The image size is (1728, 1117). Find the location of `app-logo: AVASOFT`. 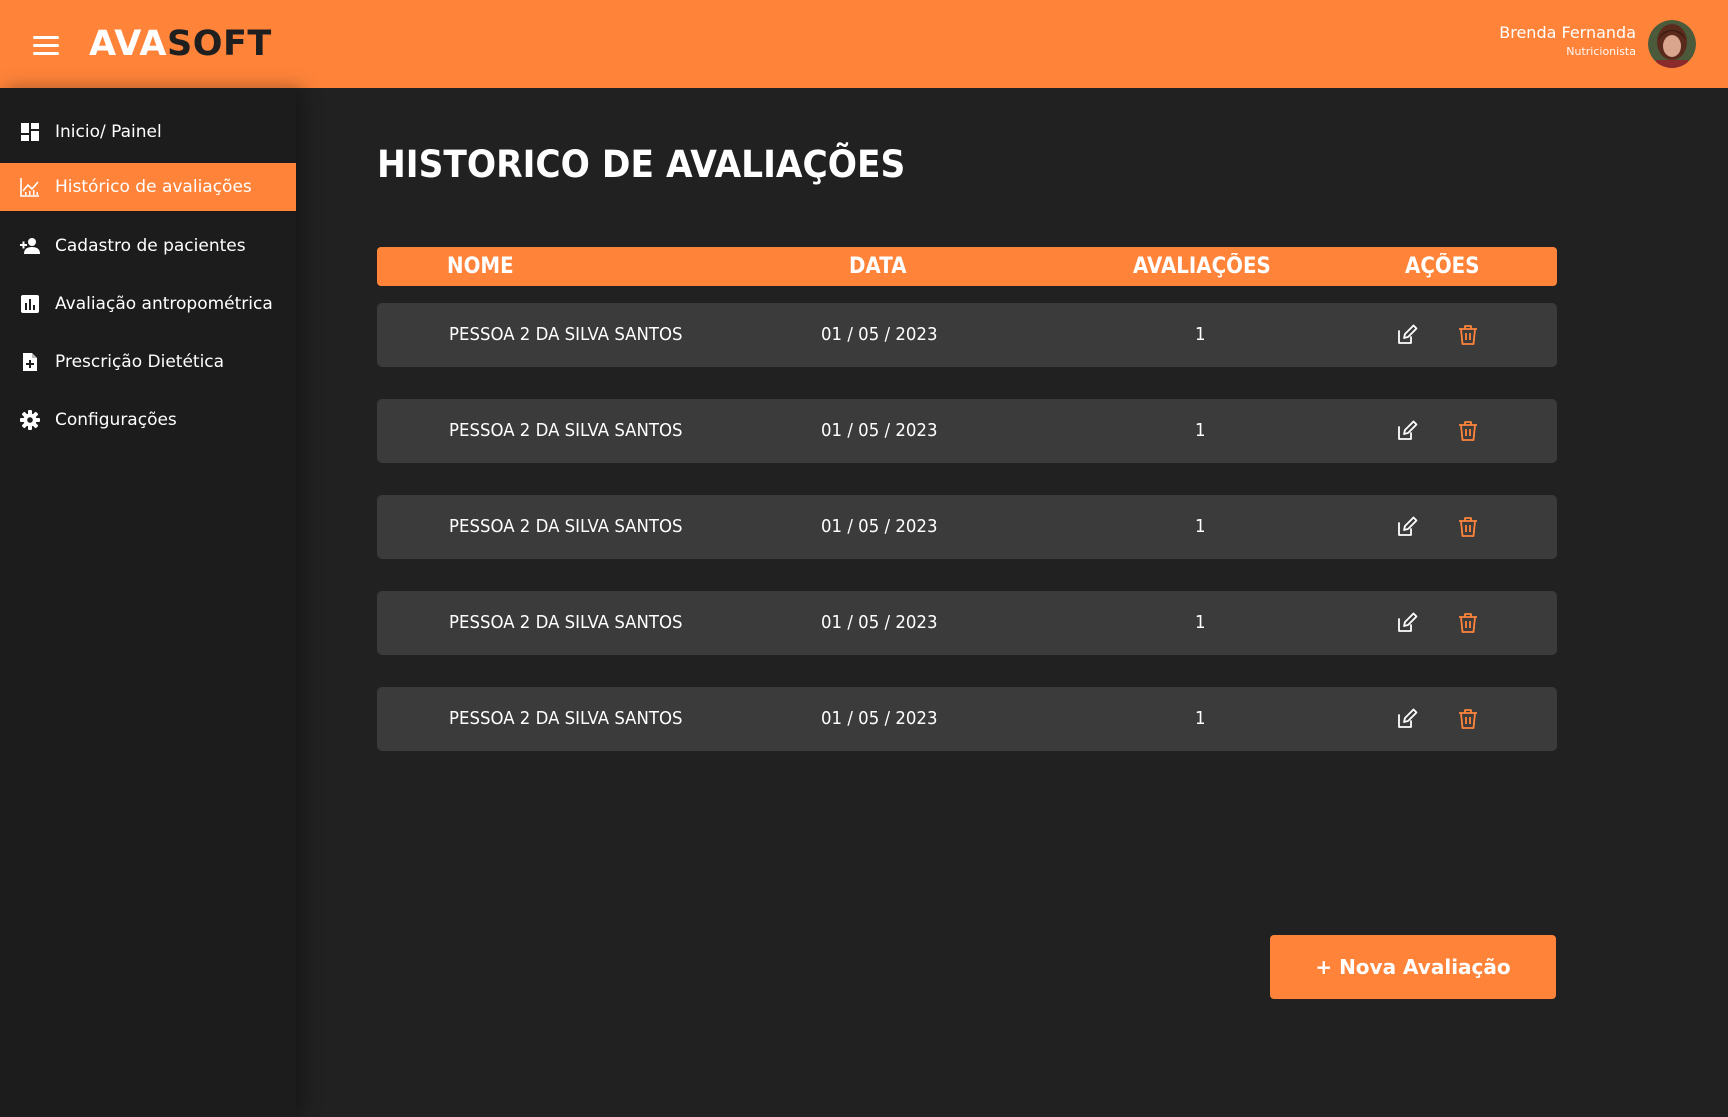

app-logo: AVASOFT is located at coordinates (180, 44).